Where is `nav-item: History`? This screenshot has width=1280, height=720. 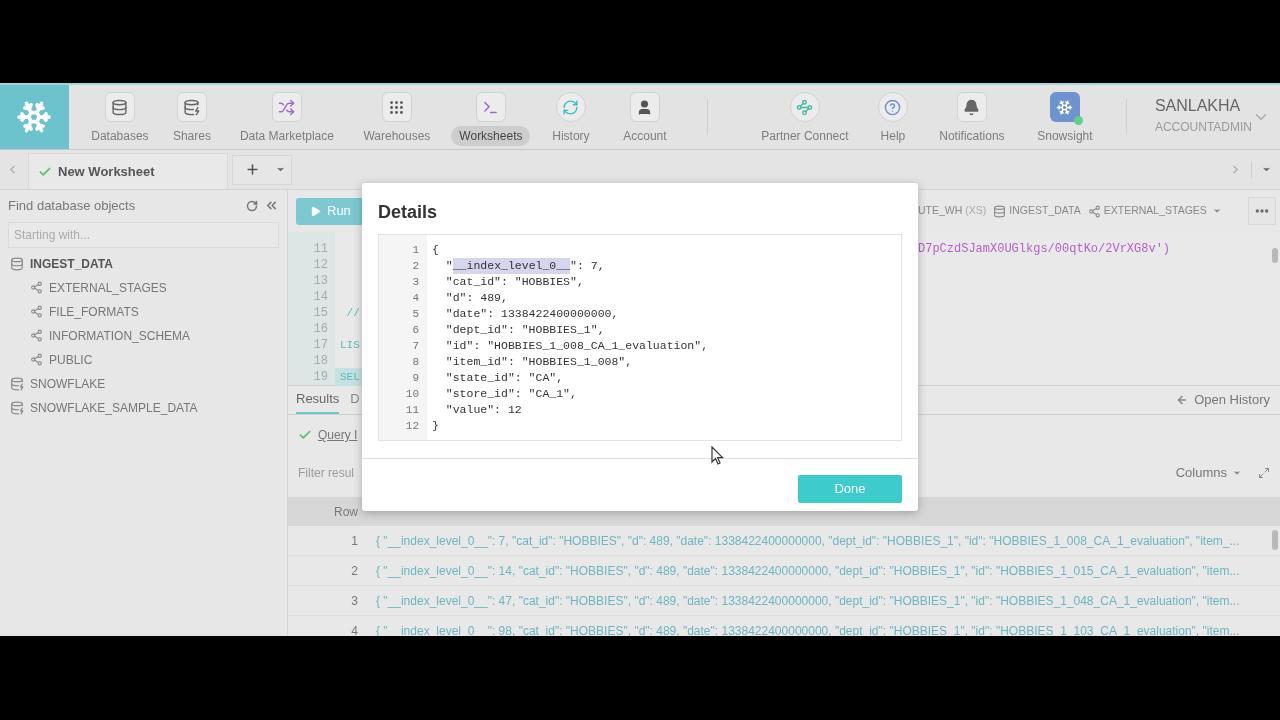
nav-item: History is located at coordinates (571, 136).